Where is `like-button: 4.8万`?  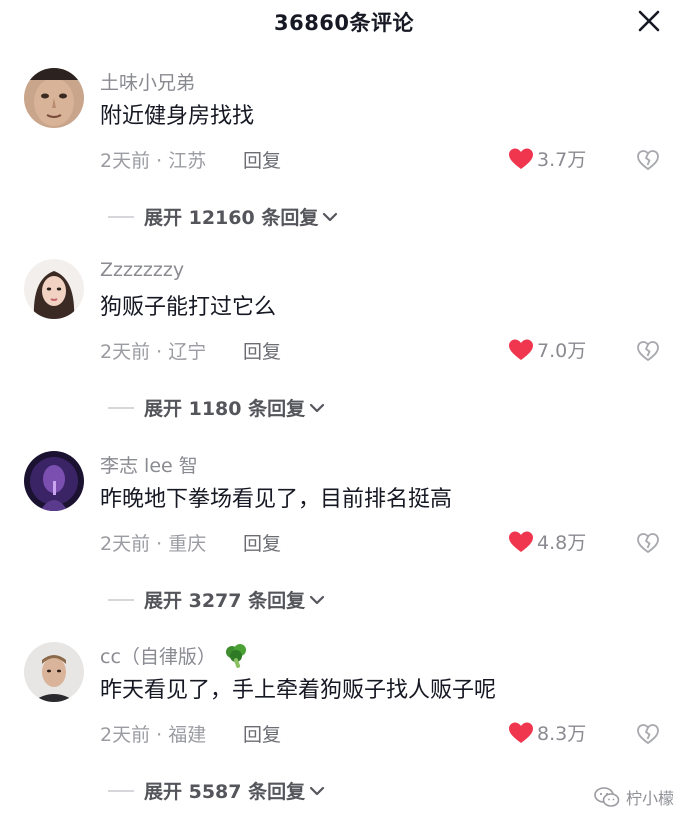
like-button: 4.8万 is located at coordinates (547, 541).